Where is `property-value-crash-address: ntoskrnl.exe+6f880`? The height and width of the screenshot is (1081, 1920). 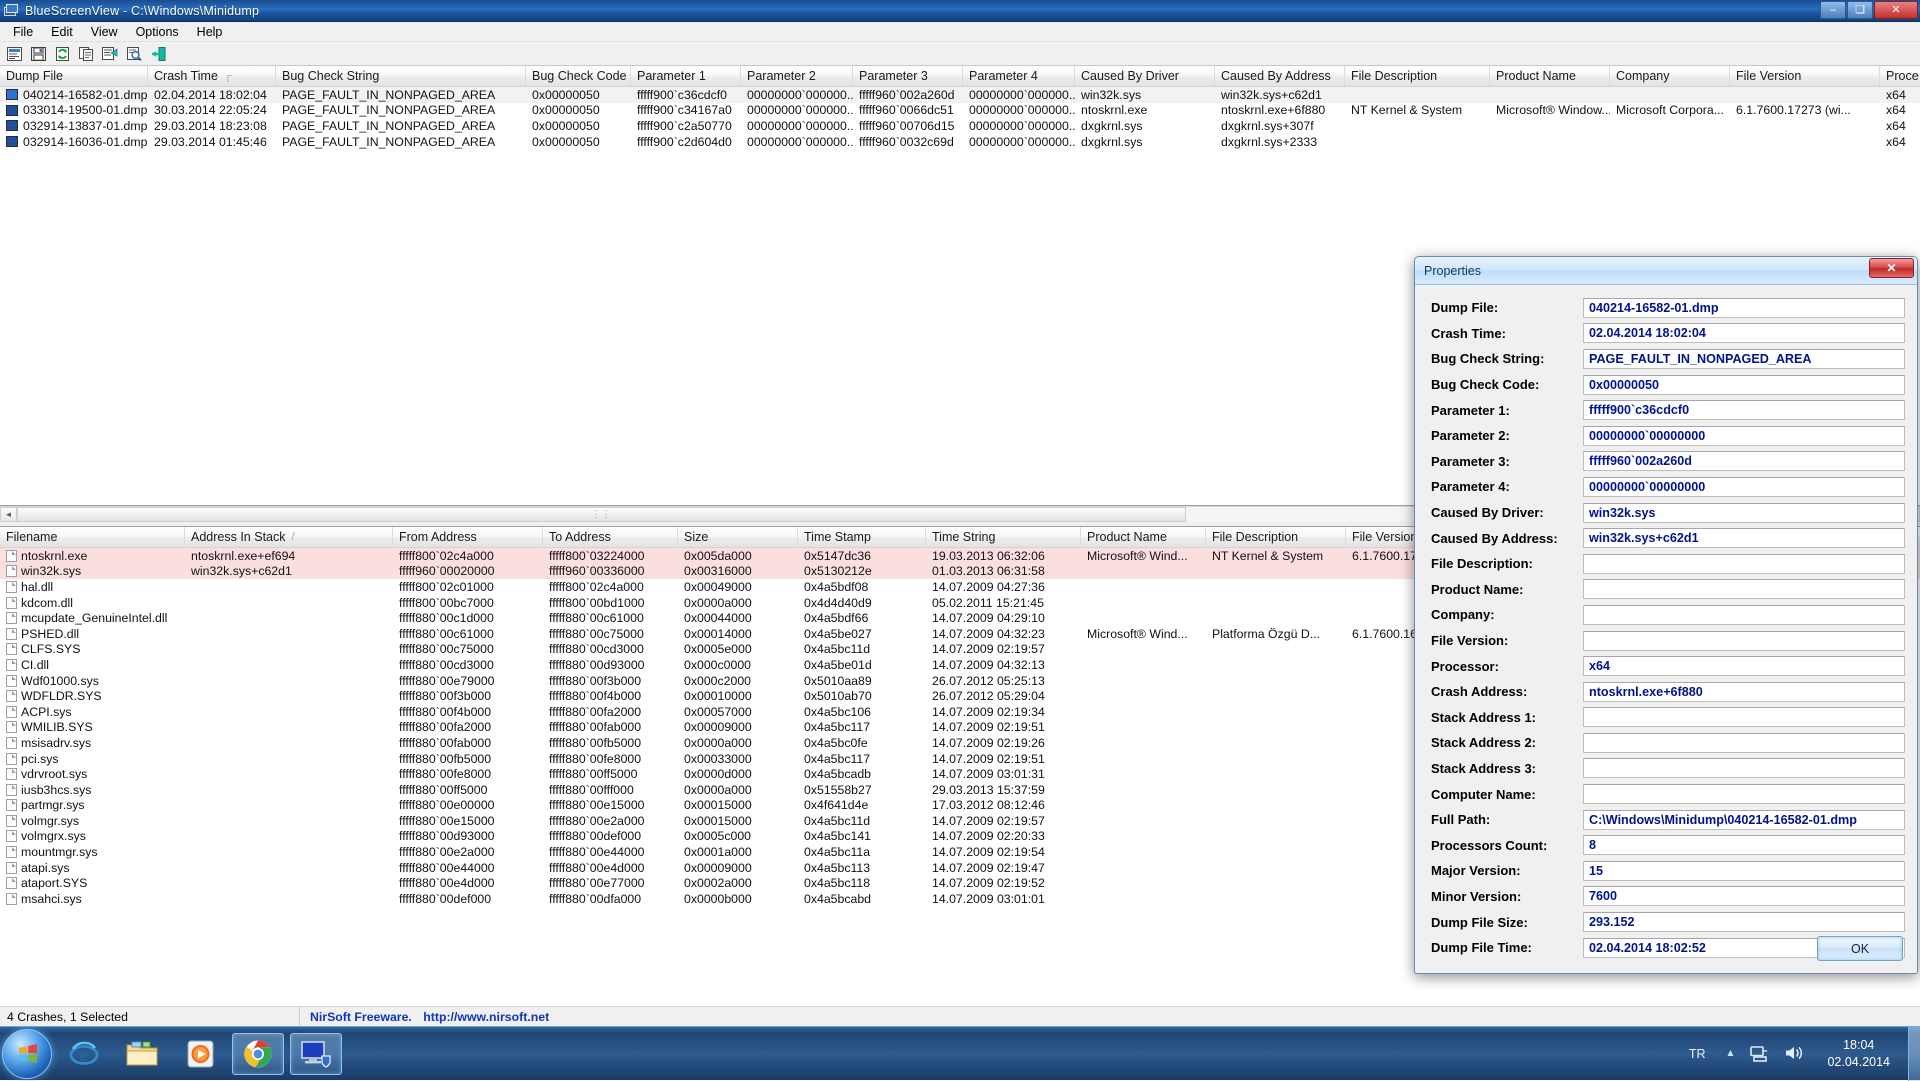
property-value-crash-address: ntoskrnl.exe+6f880 is located at coordinates (1744, 691).